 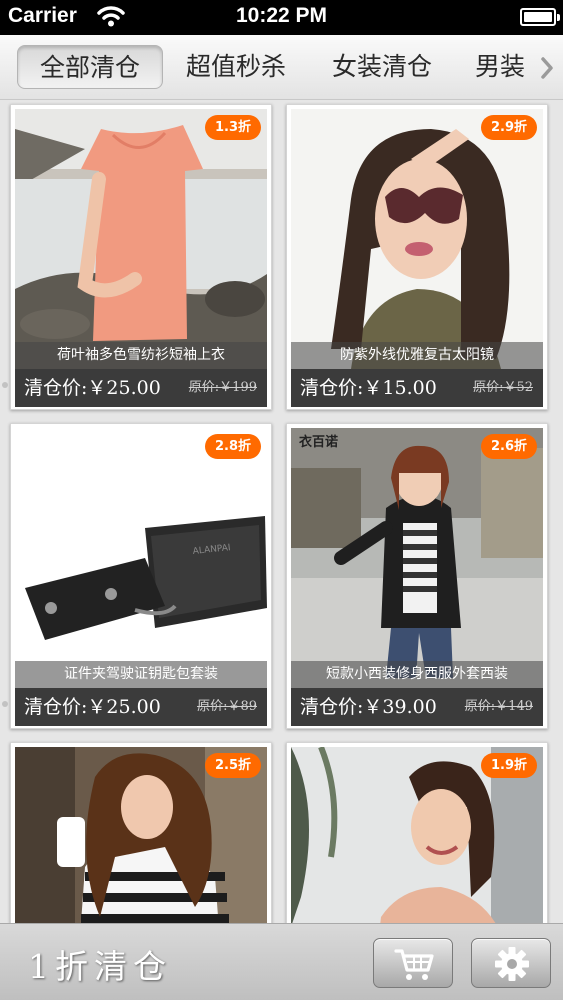 I want to click on cart-button, so click(x=413, y=963).